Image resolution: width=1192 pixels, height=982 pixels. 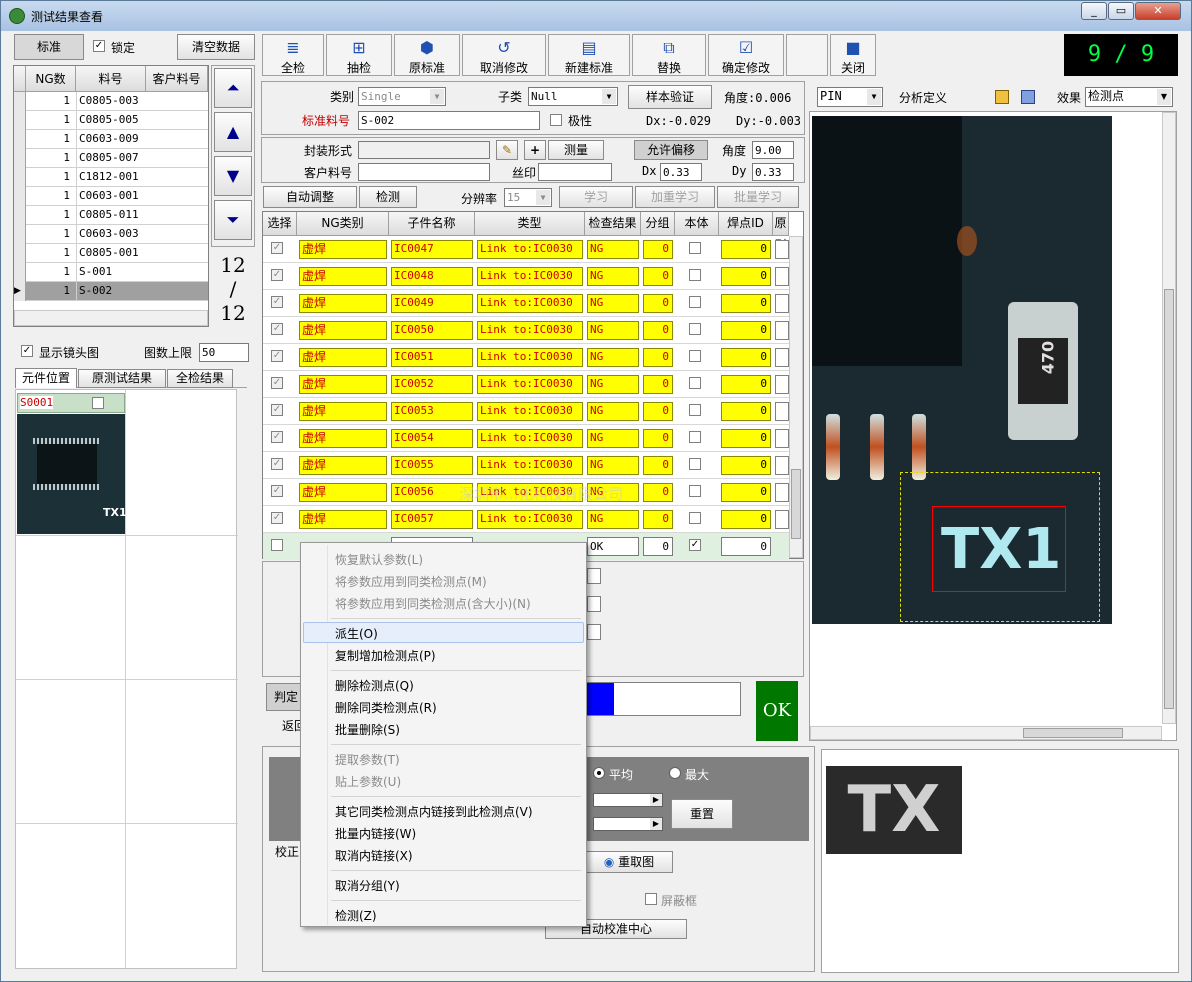 What do you see at coordinates (374, 855) in the screenshot?
I see `menu-item: 取消内链接(X)` at bounding box center [374, 855].